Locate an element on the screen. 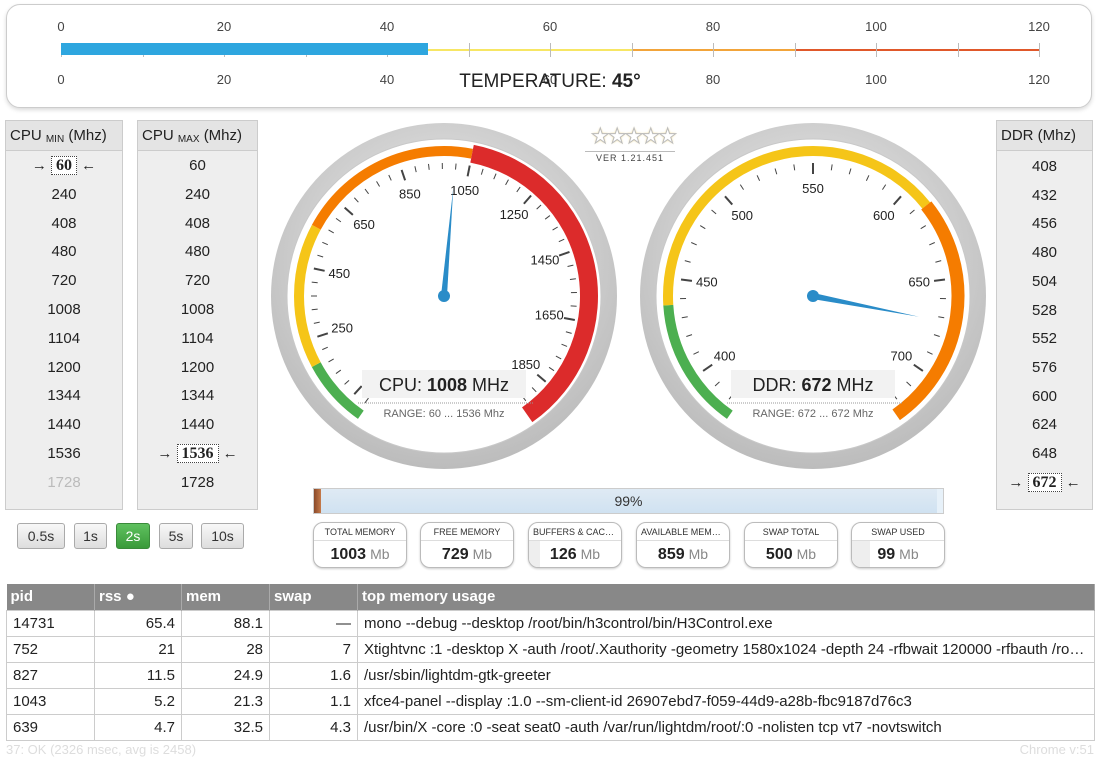  item-value: 648 is located at coordinates (1044, 453).